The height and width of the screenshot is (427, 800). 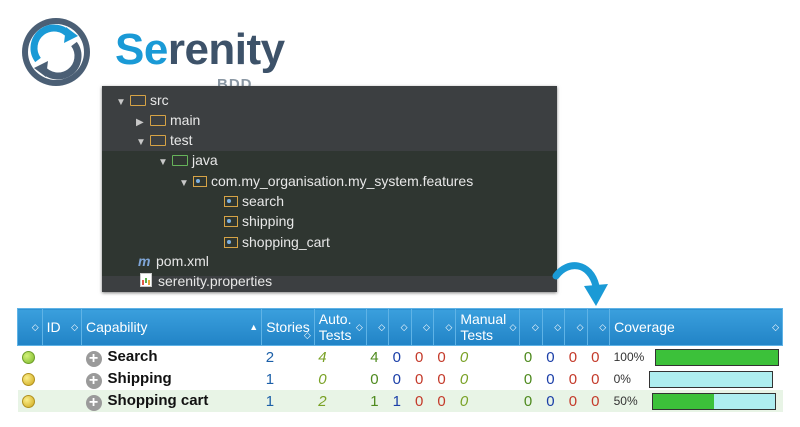 What do you see at coordinates (188, 160) in the screenshot?
I see `tree-item-java: ▼ java` at bounding box center [188, 160].